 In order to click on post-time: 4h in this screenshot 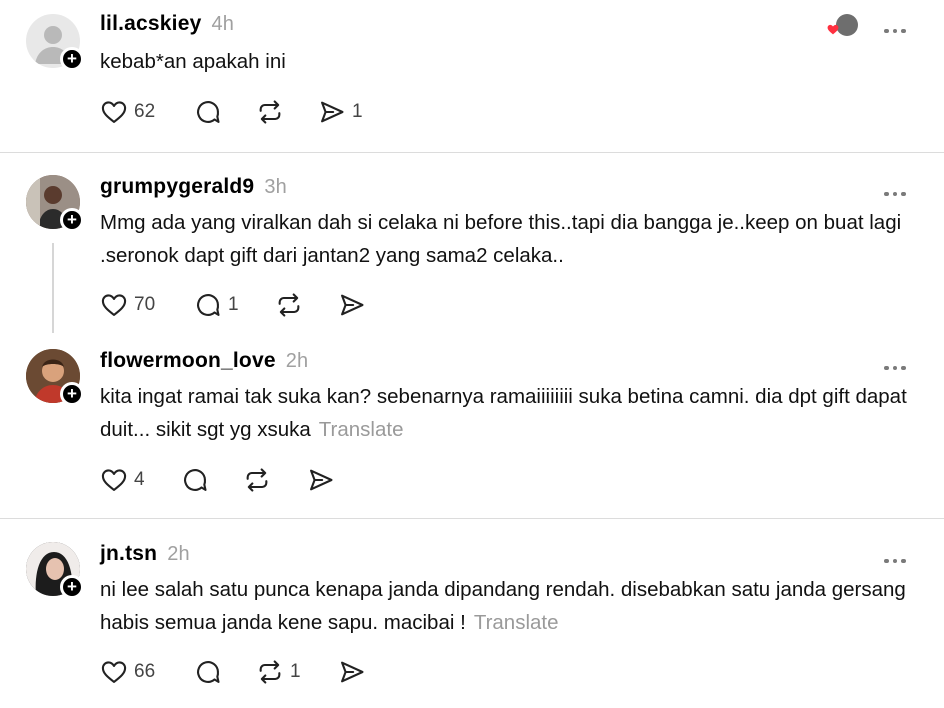, I will do `click(223, 24)`.